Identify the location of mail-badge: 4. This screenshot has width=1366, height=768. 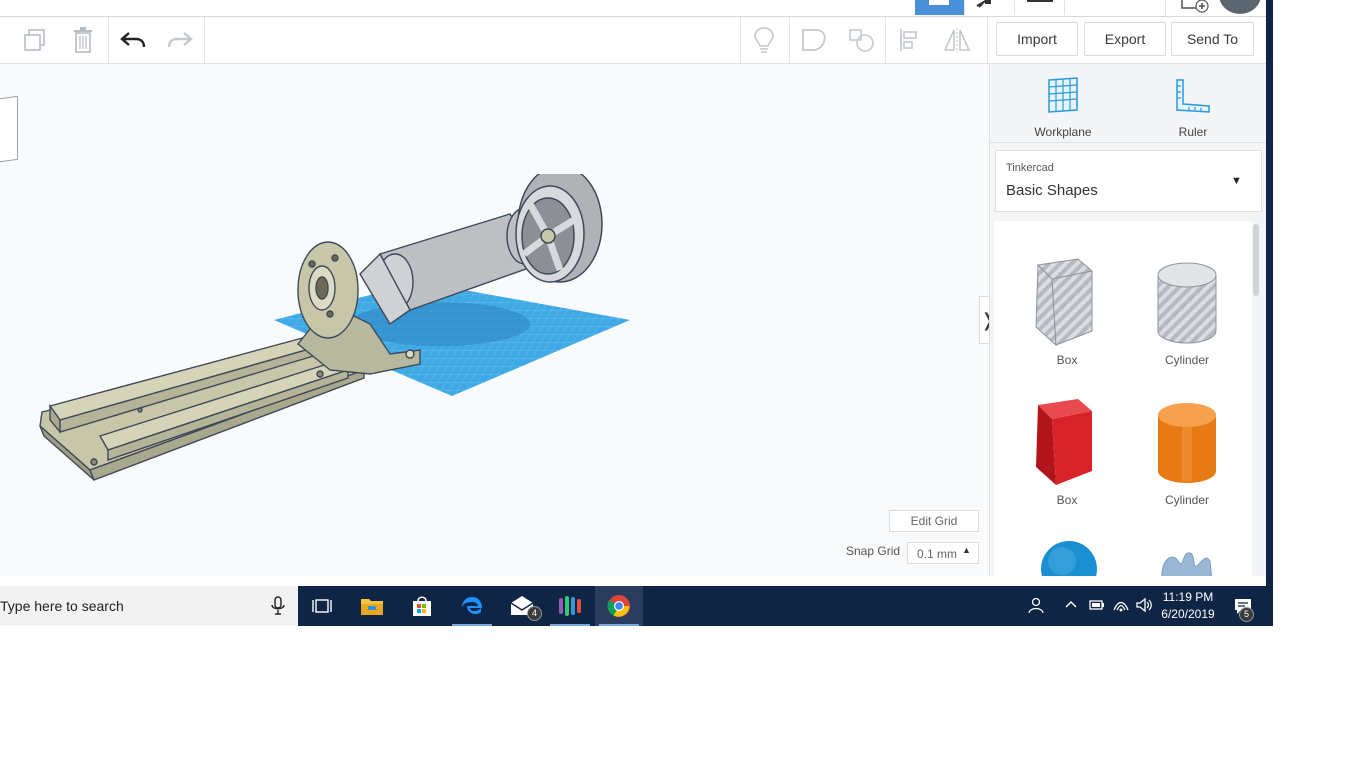
(534, 613).